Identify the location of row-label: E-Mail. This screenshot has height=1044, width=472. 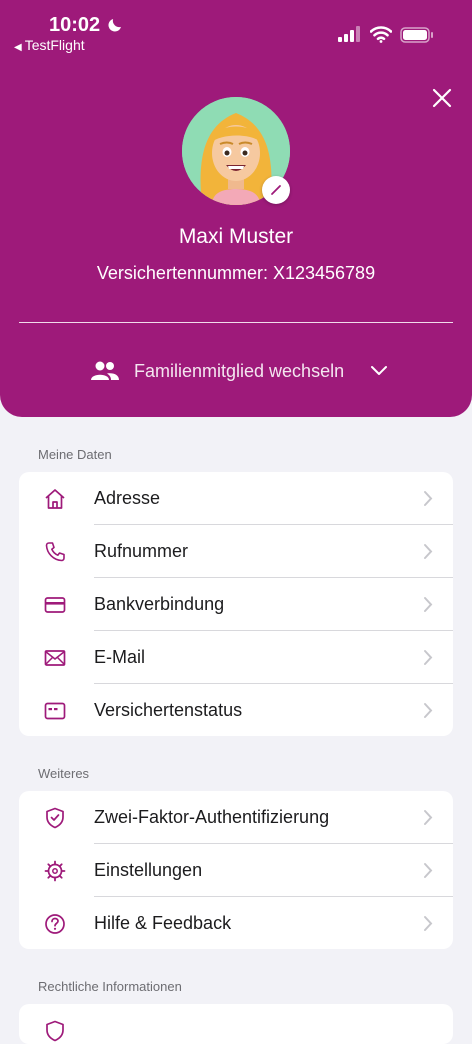
(120, 657).